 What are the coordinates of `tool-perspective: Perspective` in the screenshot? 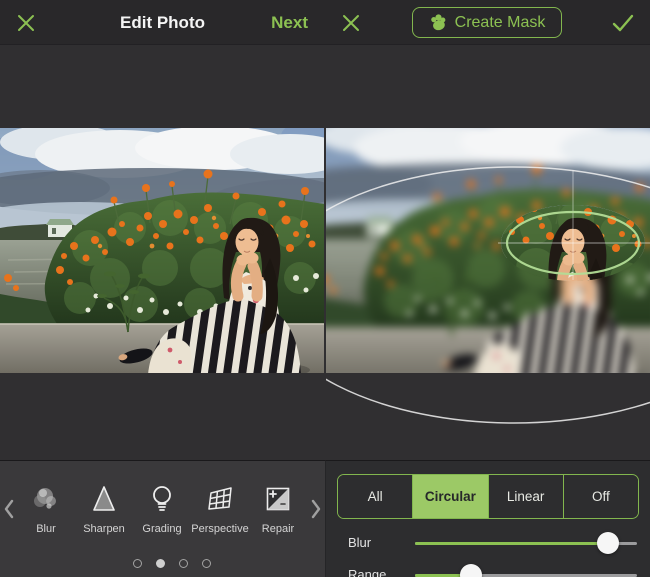 It's located at (220, 509).